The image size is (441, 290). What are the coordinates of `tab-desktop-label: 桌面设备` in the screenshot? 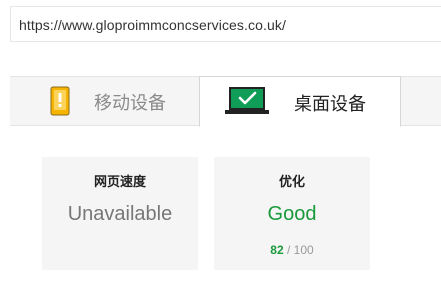 It's located at (330, 104).